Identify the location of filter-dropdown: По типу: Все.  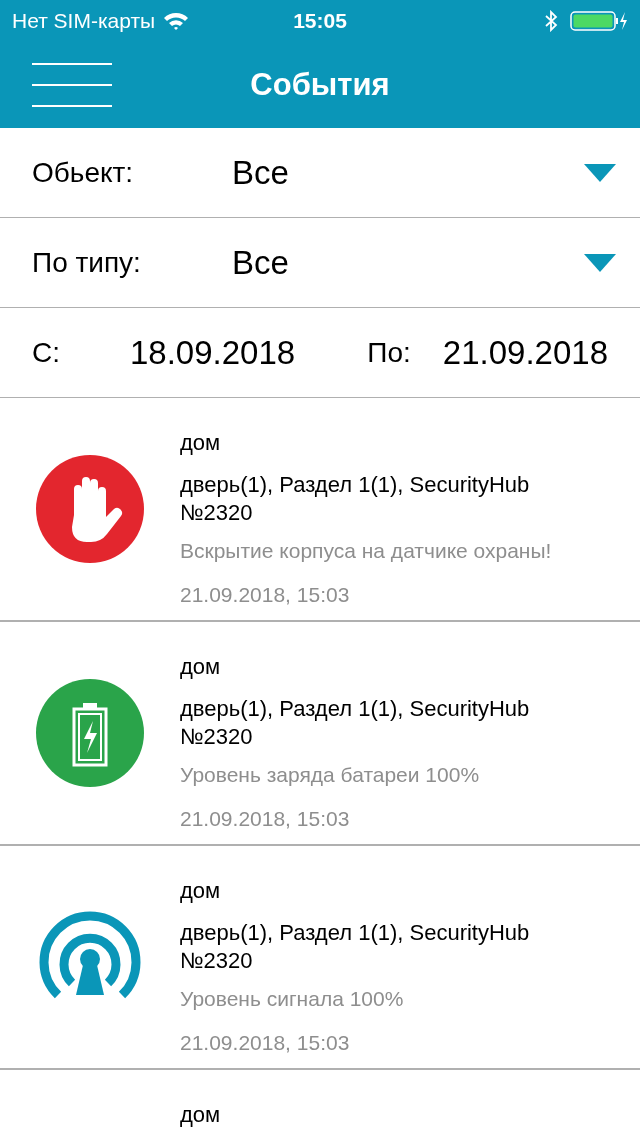
(320, 263).